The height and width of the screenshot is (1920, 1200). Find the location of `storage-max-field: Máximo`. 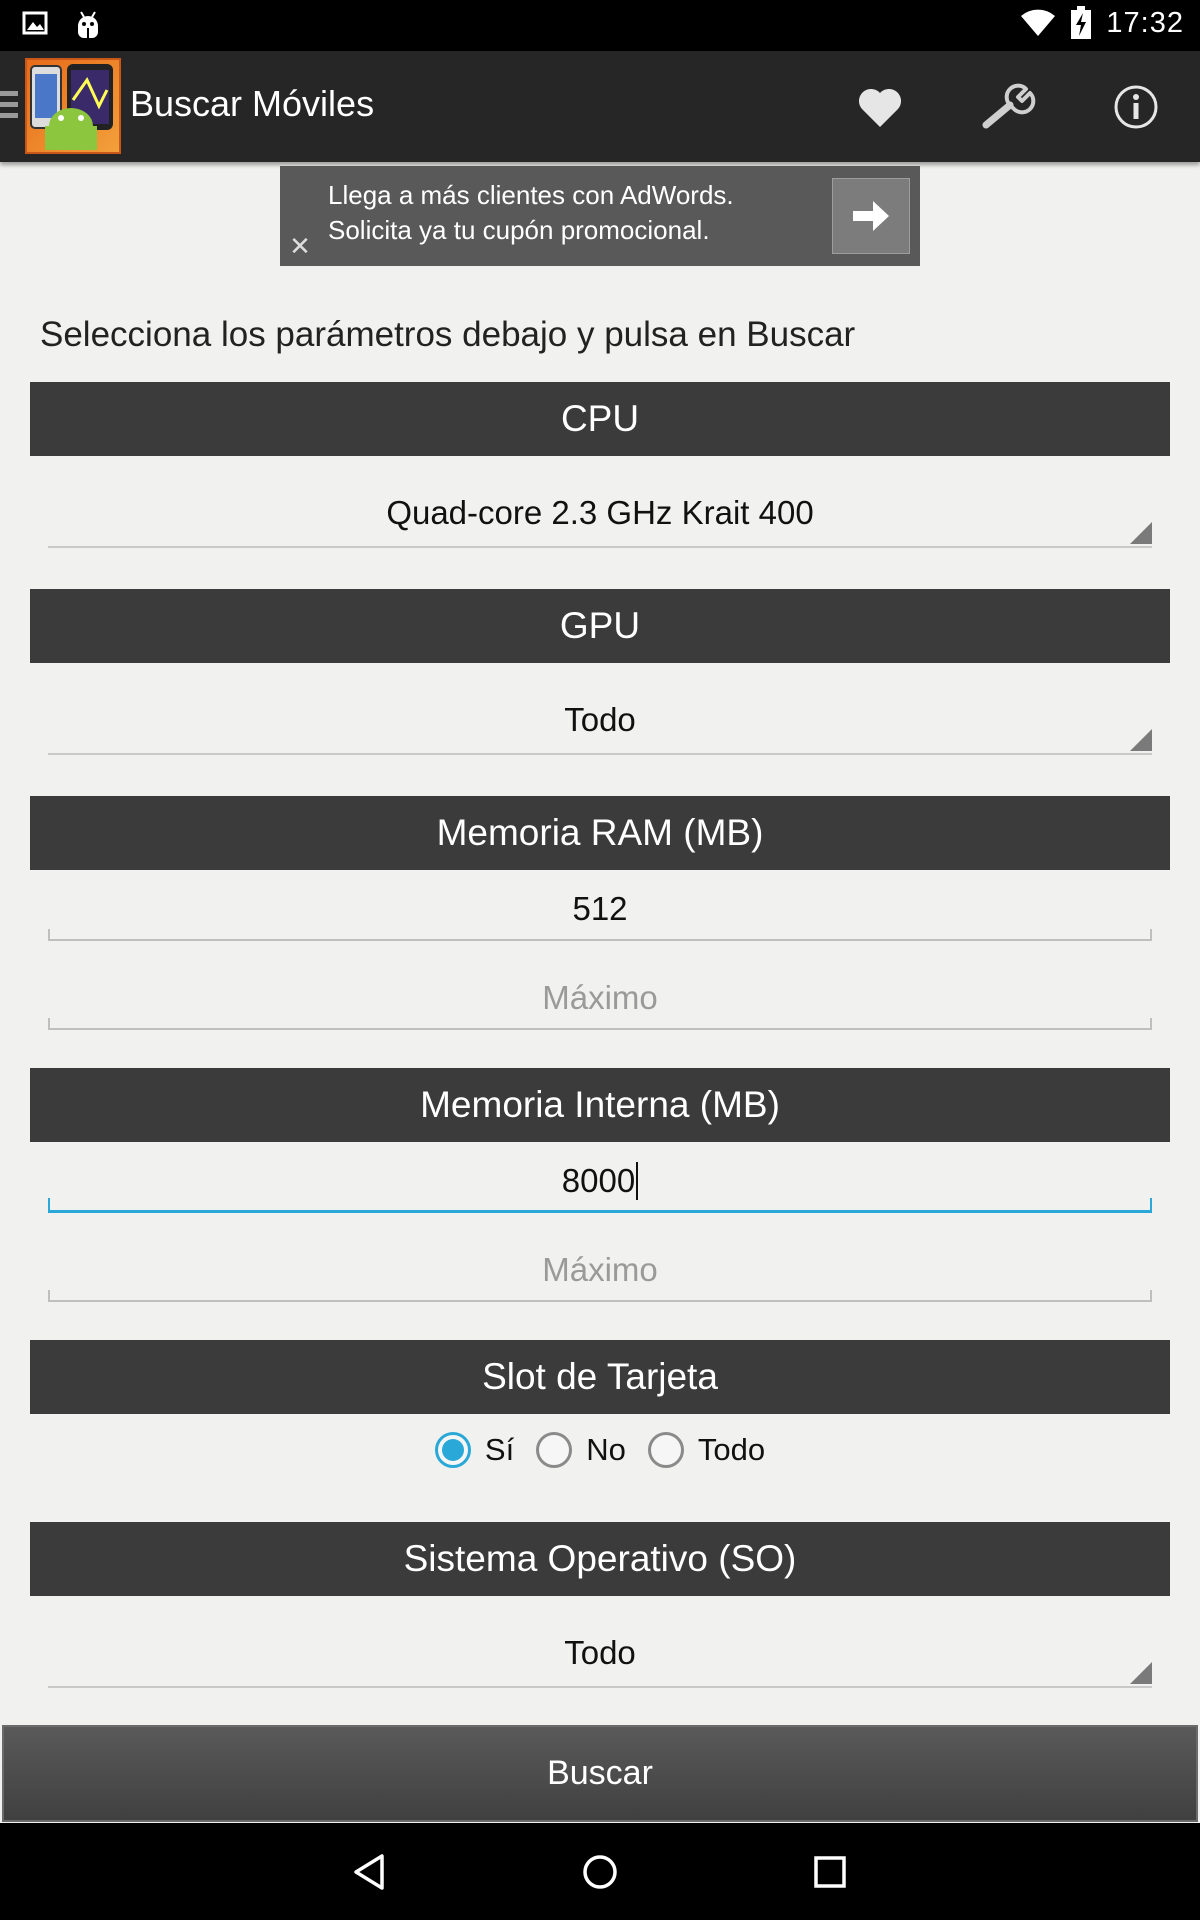

storage-max-field: Máximo is located at coordinates (600, 1271).